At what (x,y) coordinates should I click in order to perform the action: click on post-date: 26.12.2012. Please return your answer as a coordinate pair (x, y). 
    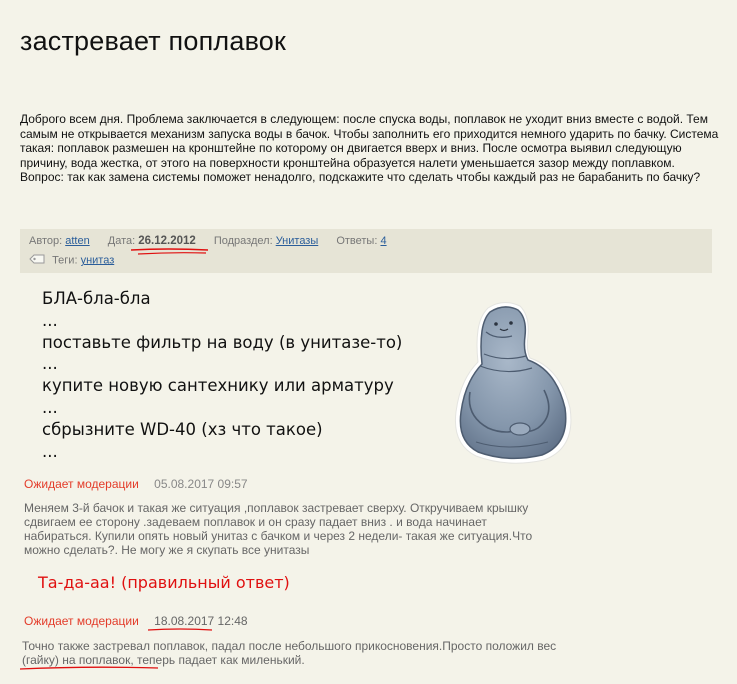
    Looking at the image, I should click on (167, 241).